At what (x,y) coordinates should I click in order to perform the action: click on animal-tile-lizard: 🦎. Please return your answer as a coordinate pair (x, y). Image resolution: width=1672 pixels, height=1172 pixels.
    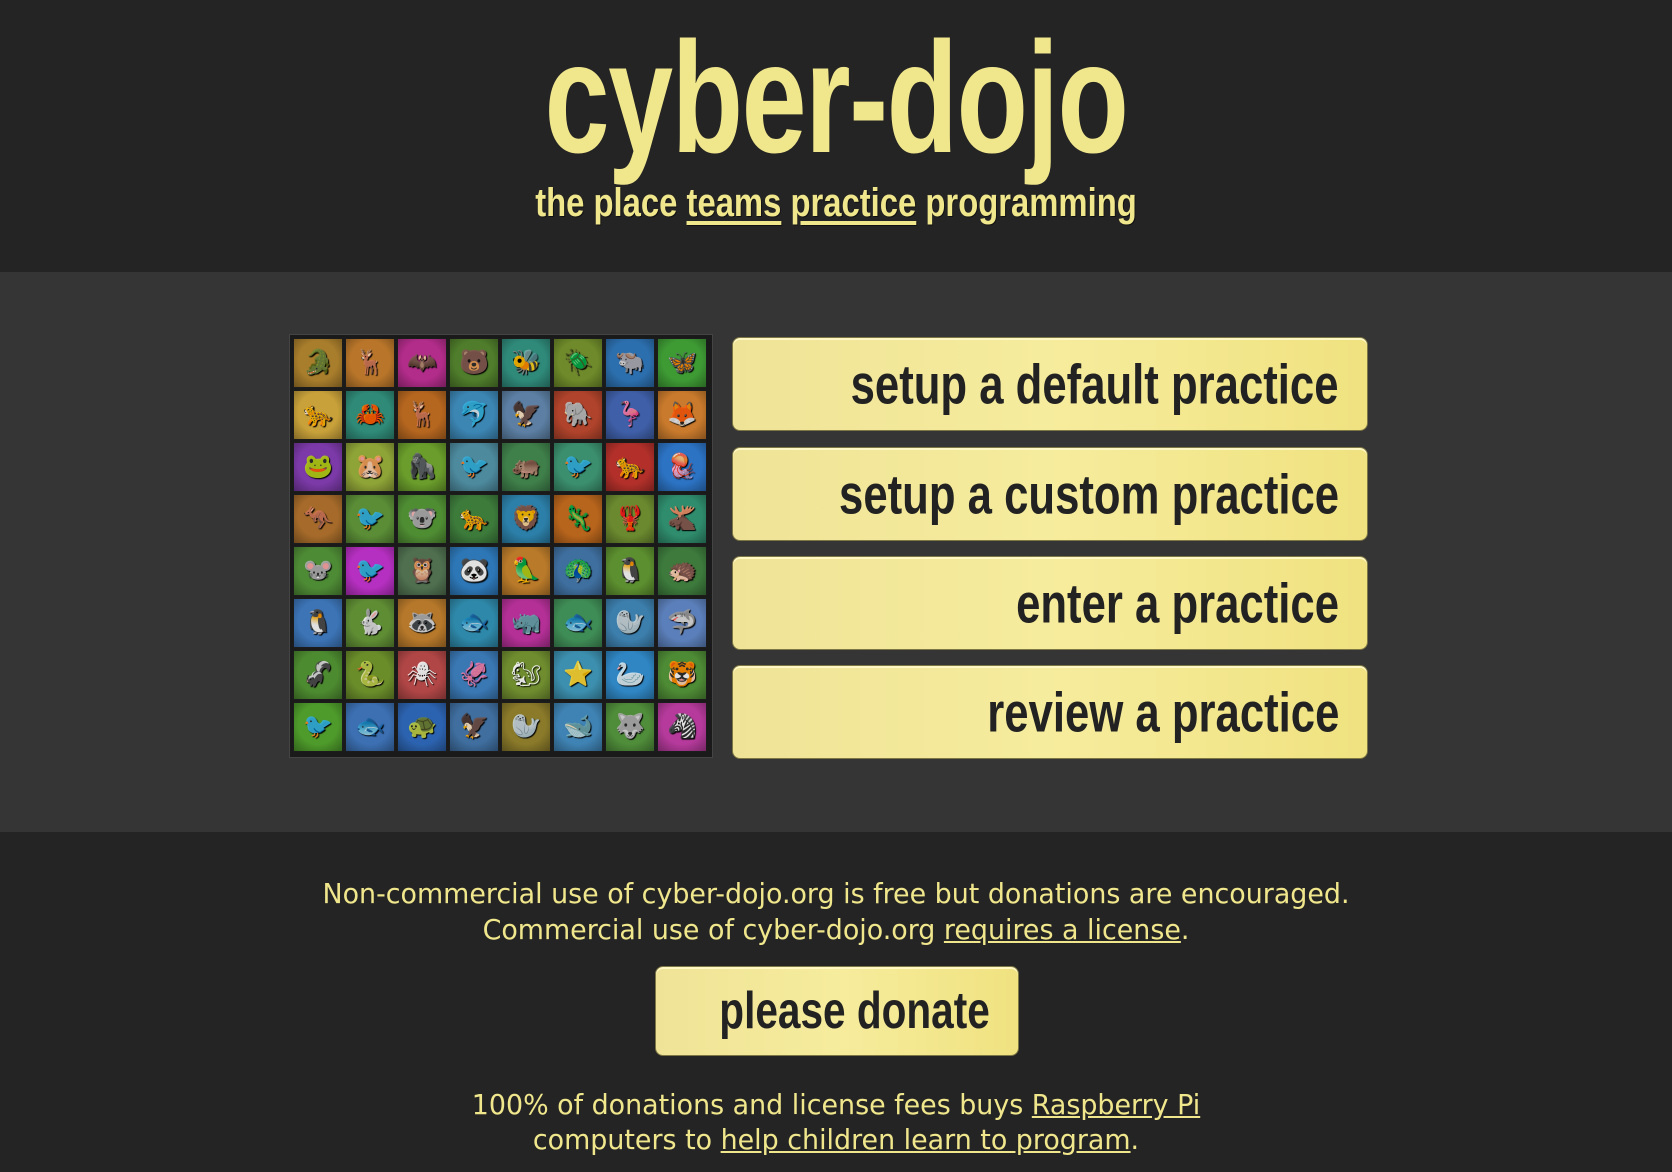
    Looking at the image, I should click on (578, 519).